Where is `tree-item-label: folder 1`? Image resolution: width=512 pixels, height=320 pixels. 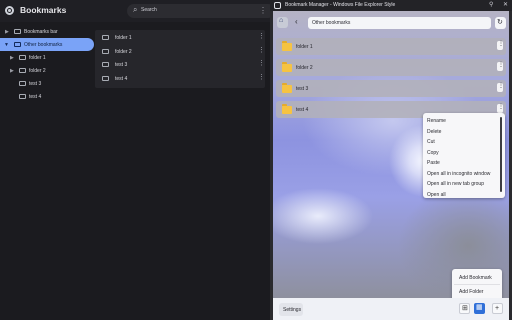
tree-item-label: folder 1 is located at coordinates (37, 58).